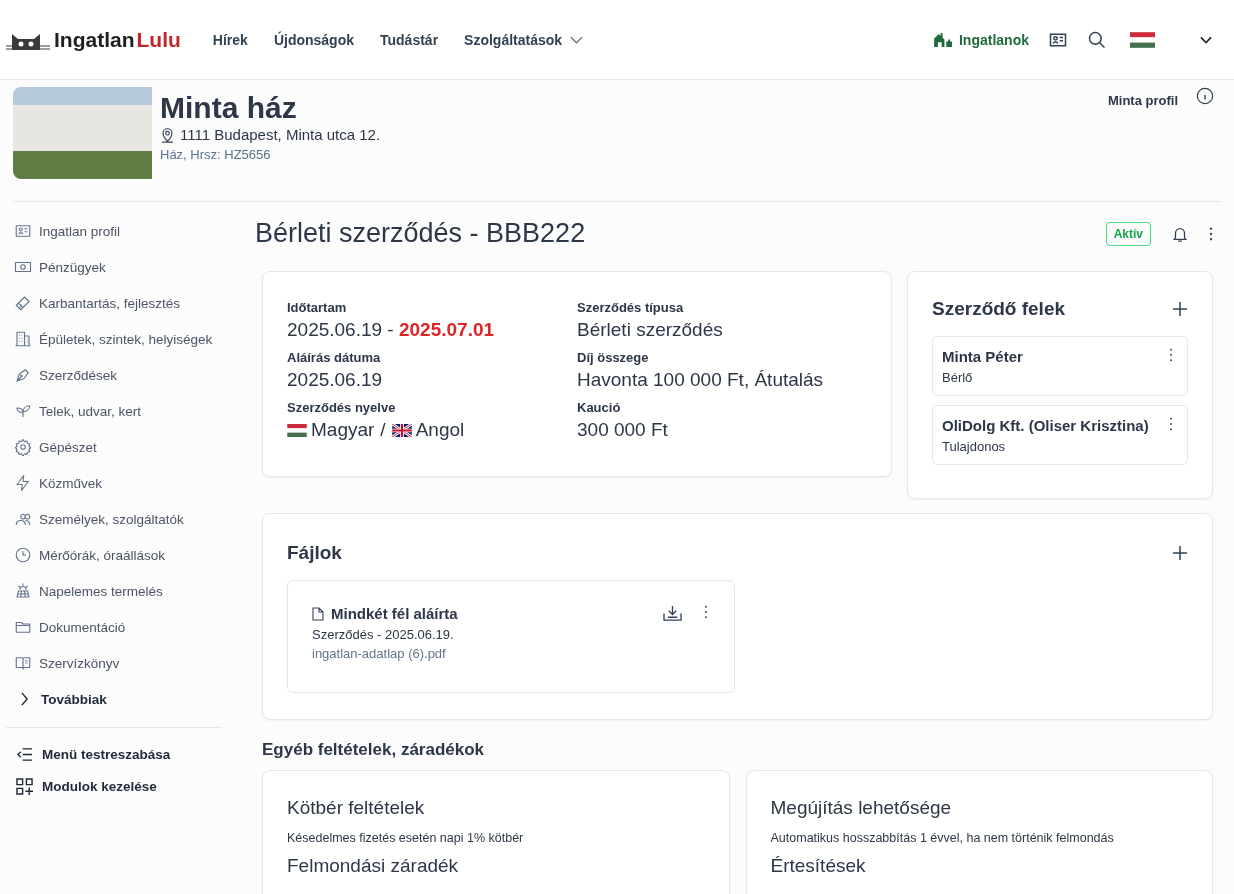 The width and height of the screenshot is (1234, 894). I want to click on nav-link: Újdonságok, so click(313, 39).